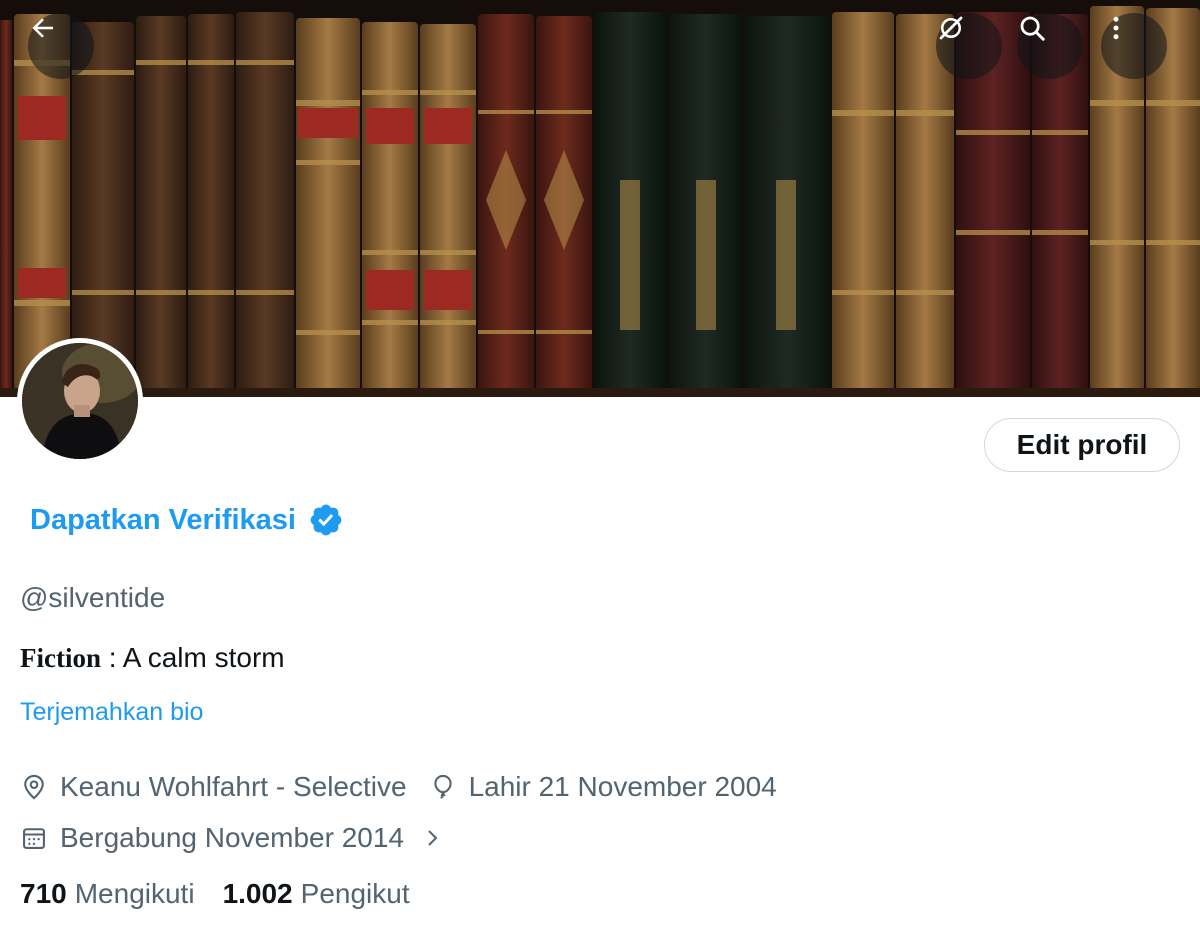 The width and height of the screenshot is (1200, 941). I want to click on location-item: Keanu Wohlfahrt - Selective, so click(213, 787).